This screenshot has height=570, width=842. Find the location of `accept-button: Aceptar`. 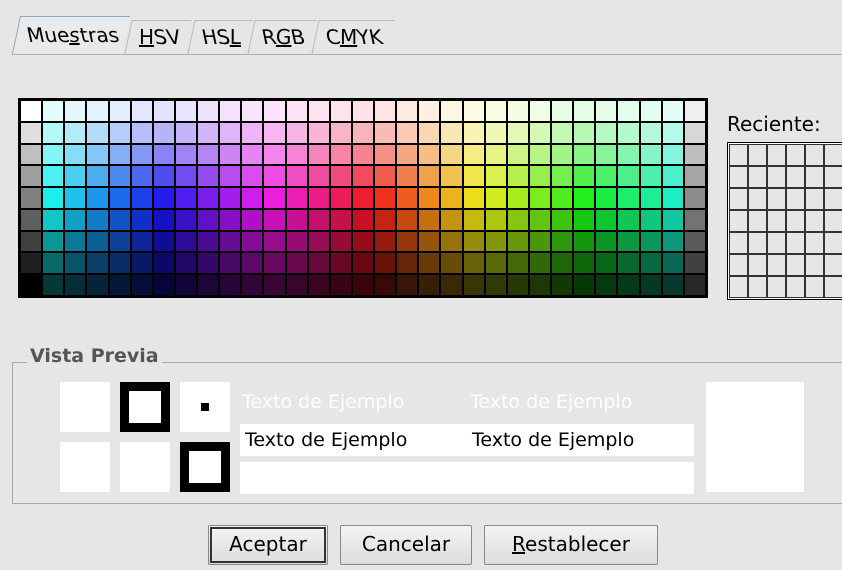

accept-button: Aceptar is located at coordinates (268, 545).